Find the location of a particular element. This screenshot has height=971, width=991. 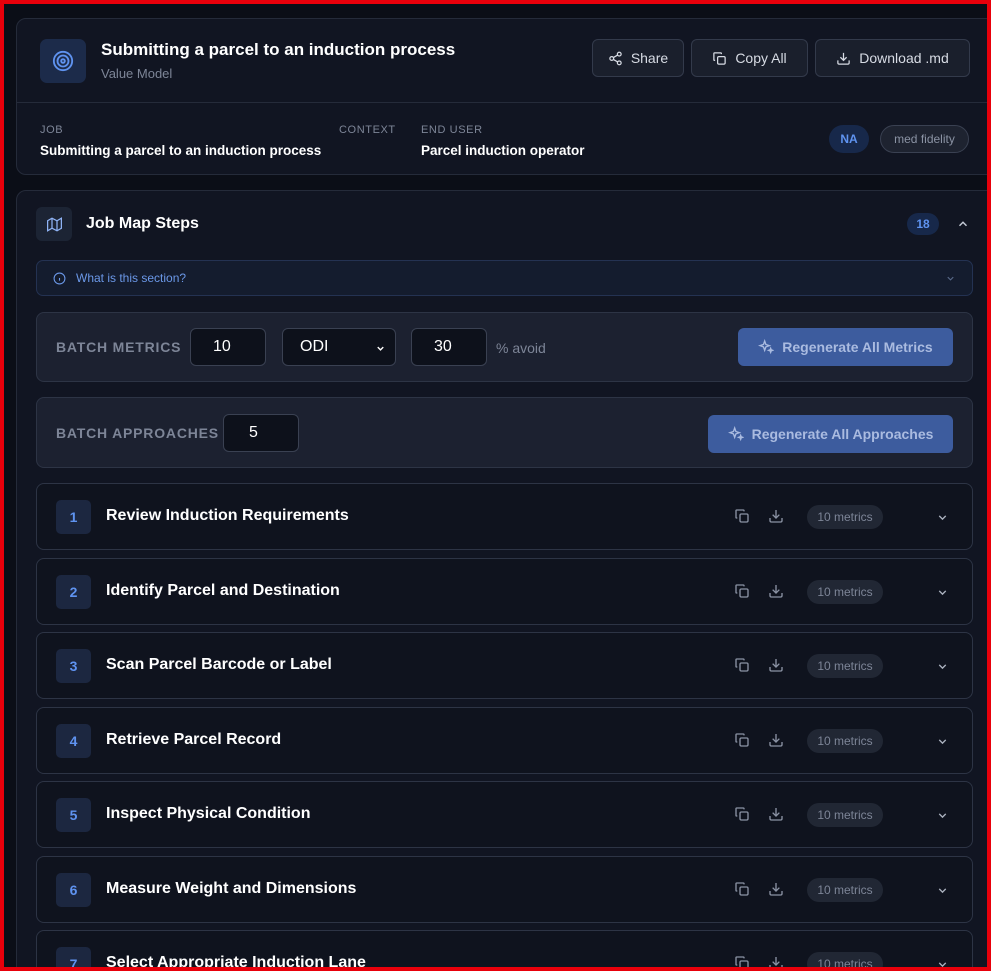

fidelity-badge: med fidelity is located at coordinates (924, 139).